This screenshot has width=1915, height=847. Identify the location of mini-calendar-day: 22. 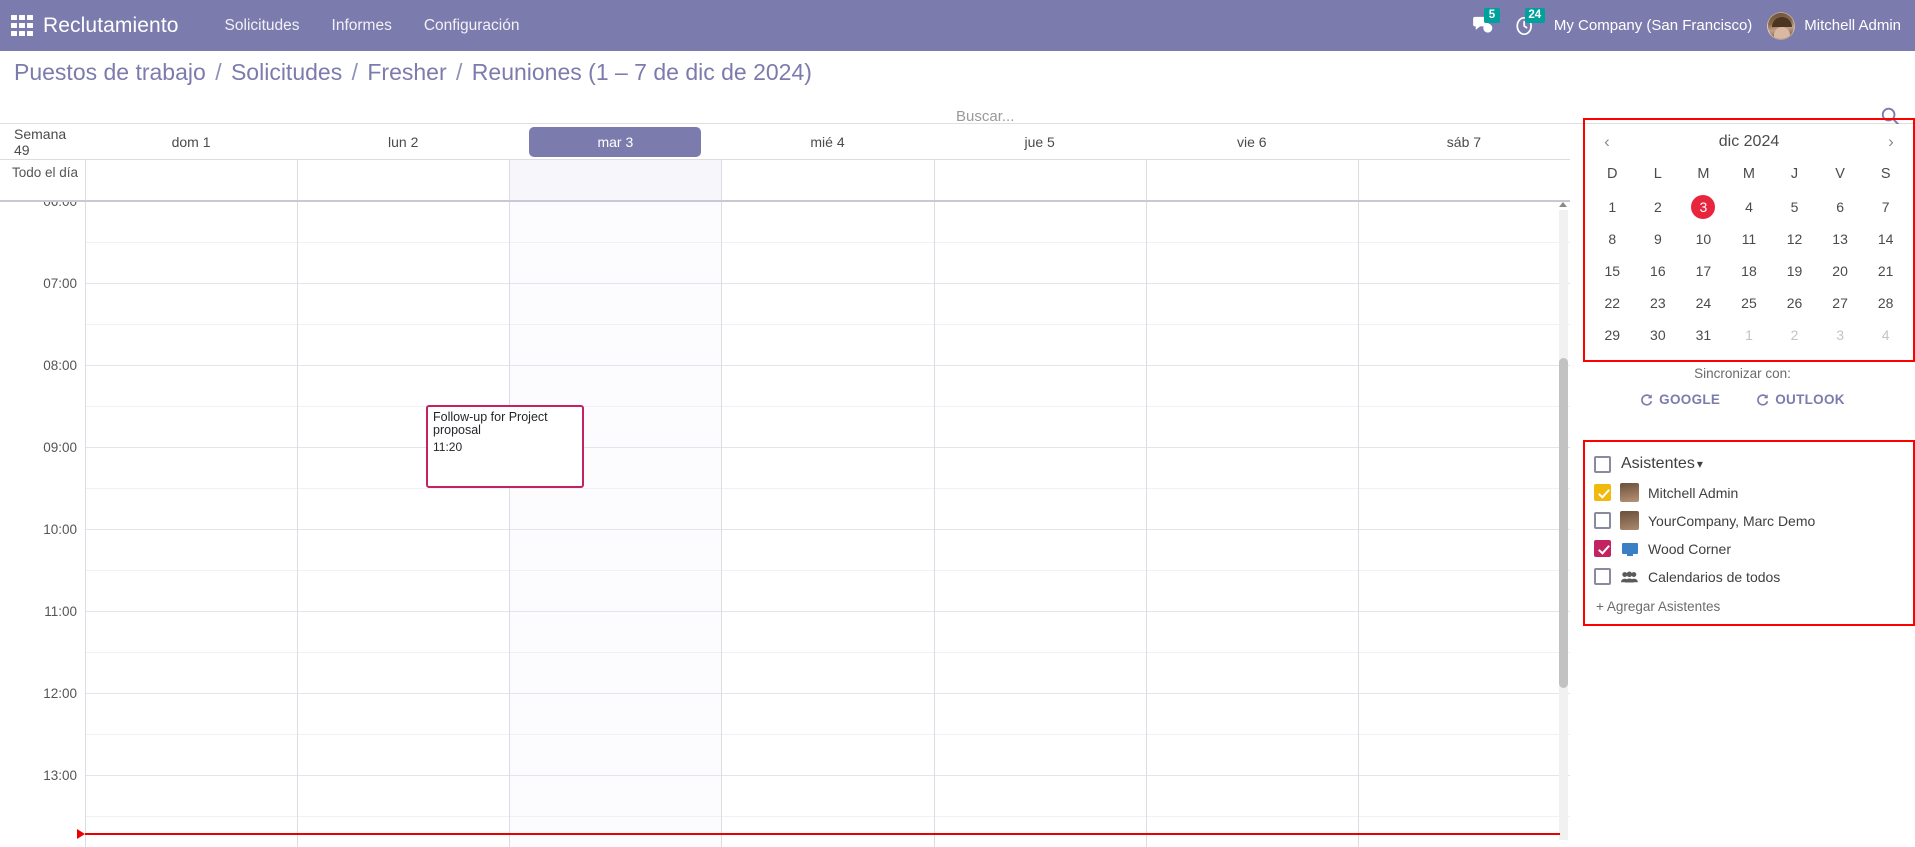
(1613, 303).